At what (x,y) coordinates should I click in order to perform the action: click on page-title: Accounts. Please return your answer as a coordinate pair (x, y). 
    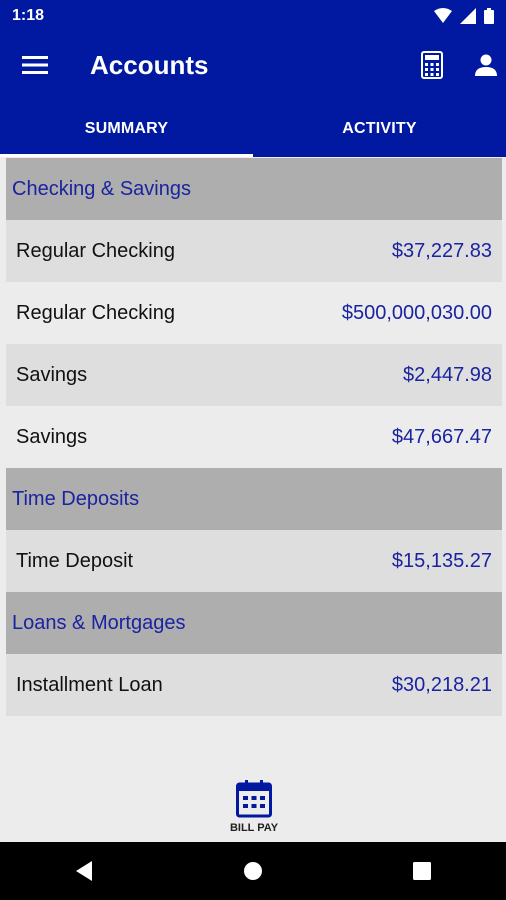
    Looking at the image, I should click on (149, 65).